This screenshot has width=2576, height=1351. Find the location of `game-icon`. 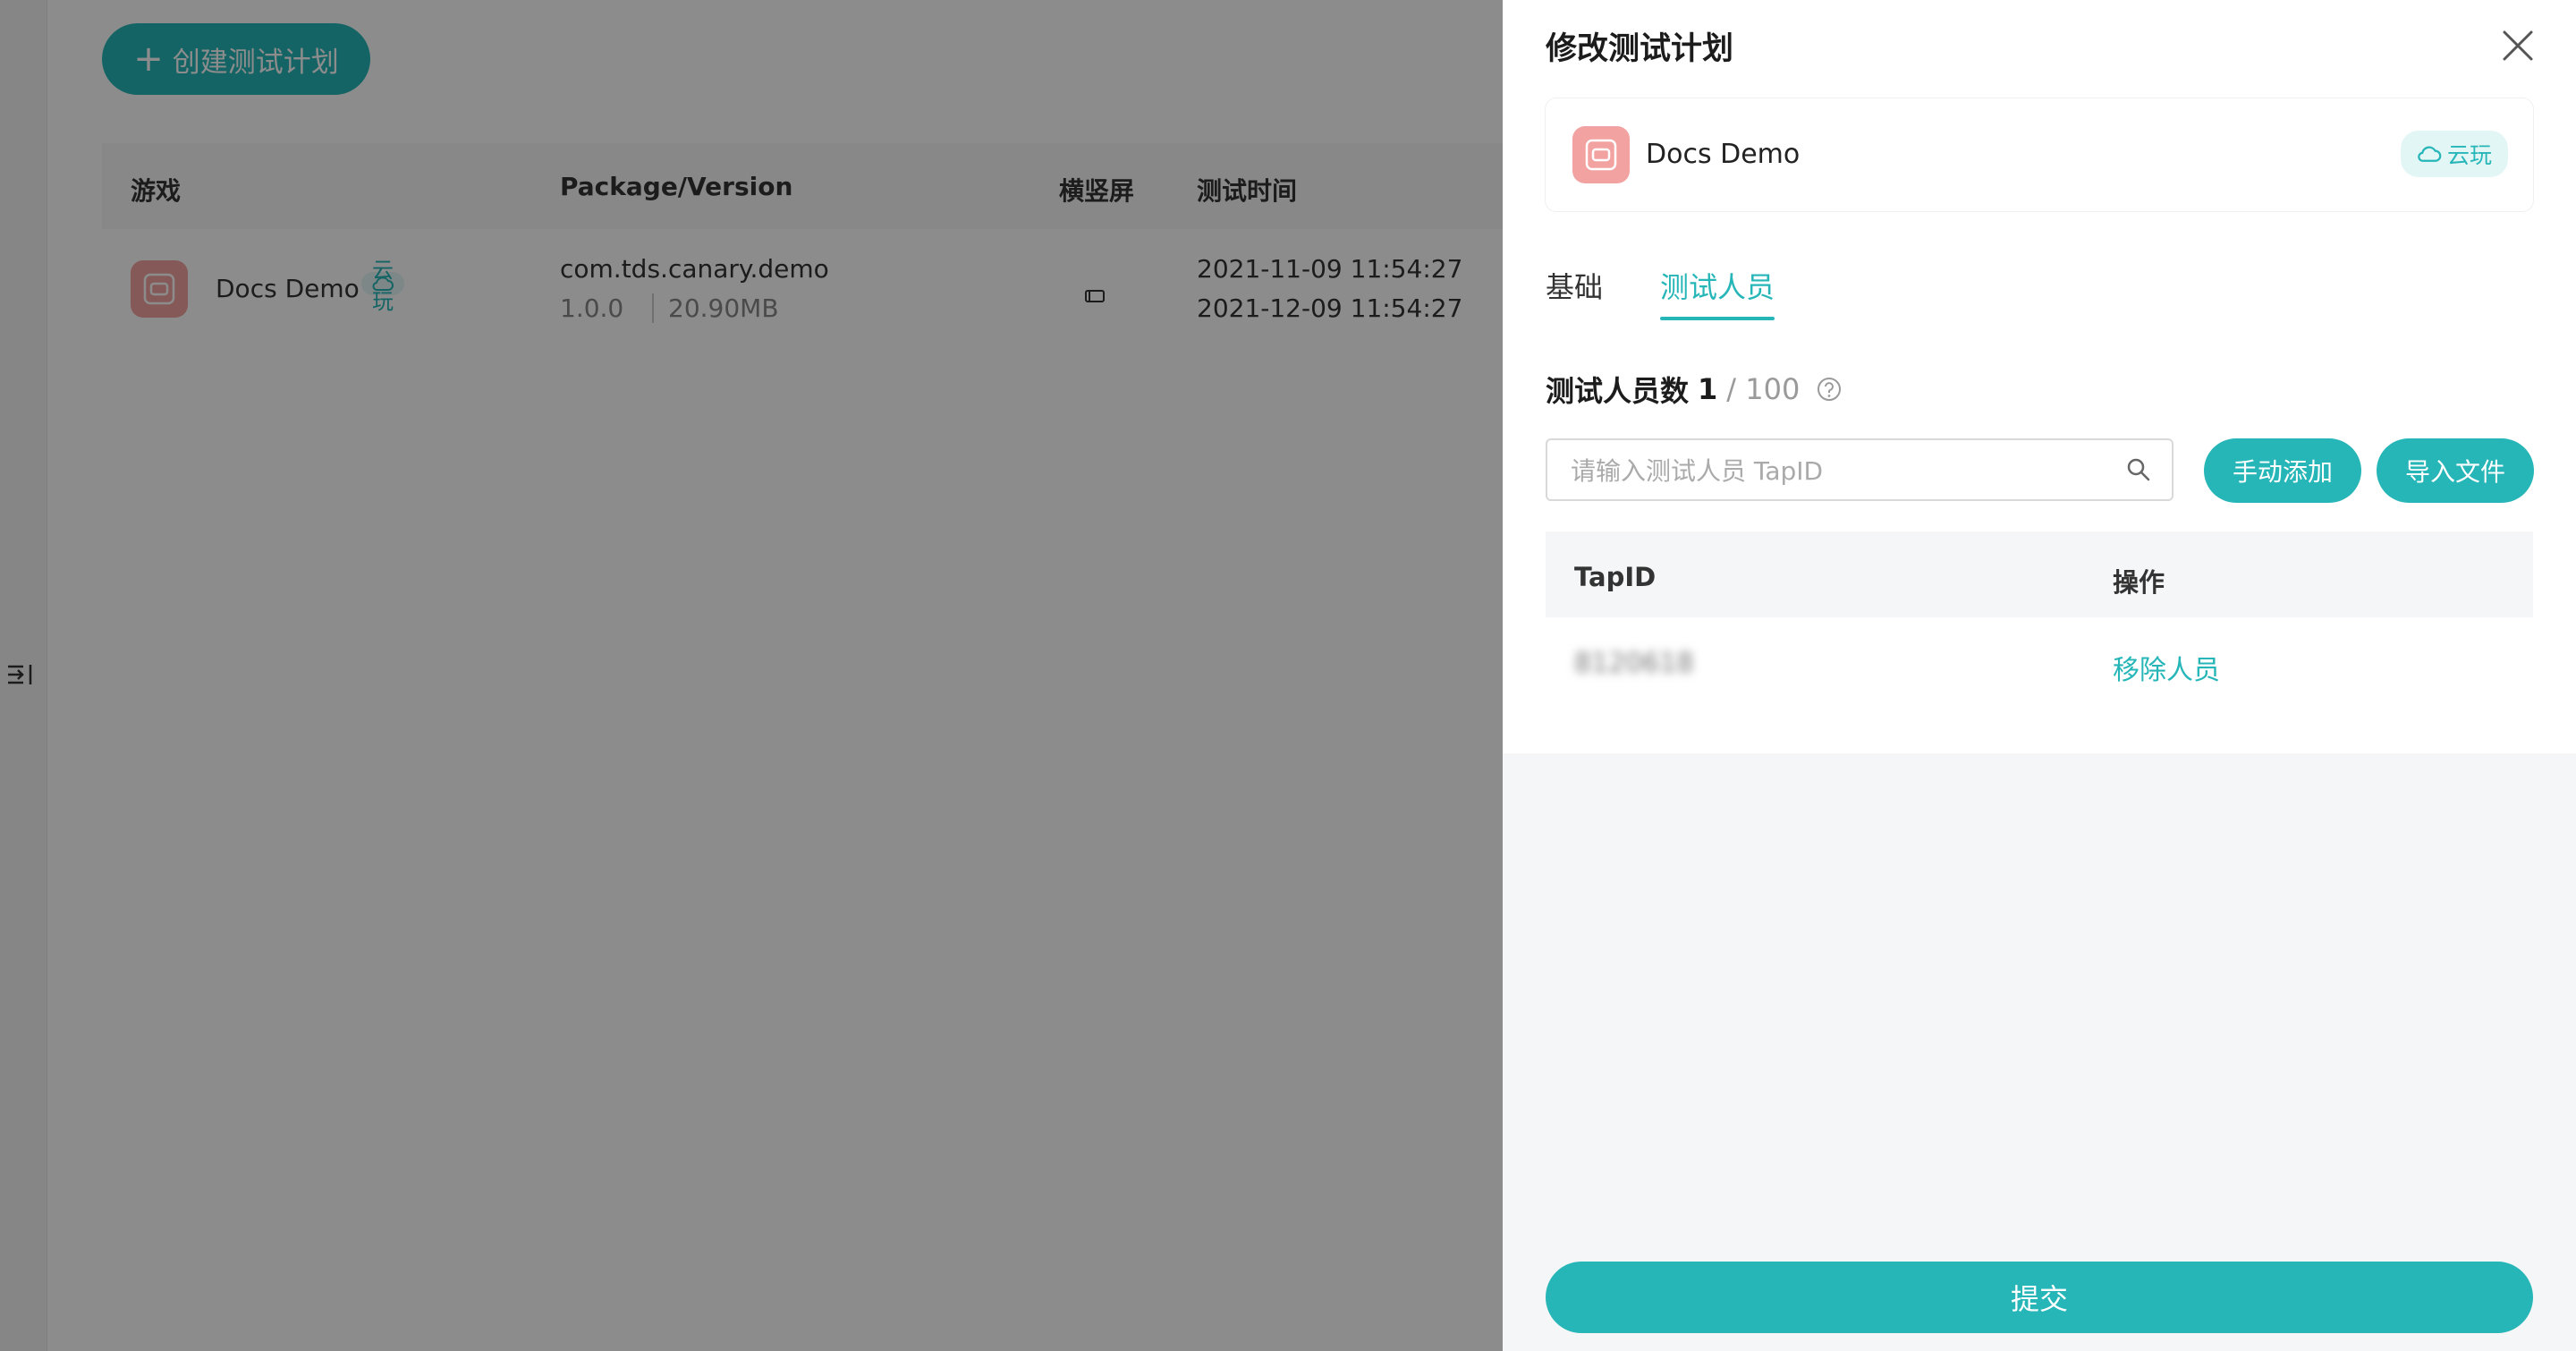

game-icon is located at coordinates (1601, 154).